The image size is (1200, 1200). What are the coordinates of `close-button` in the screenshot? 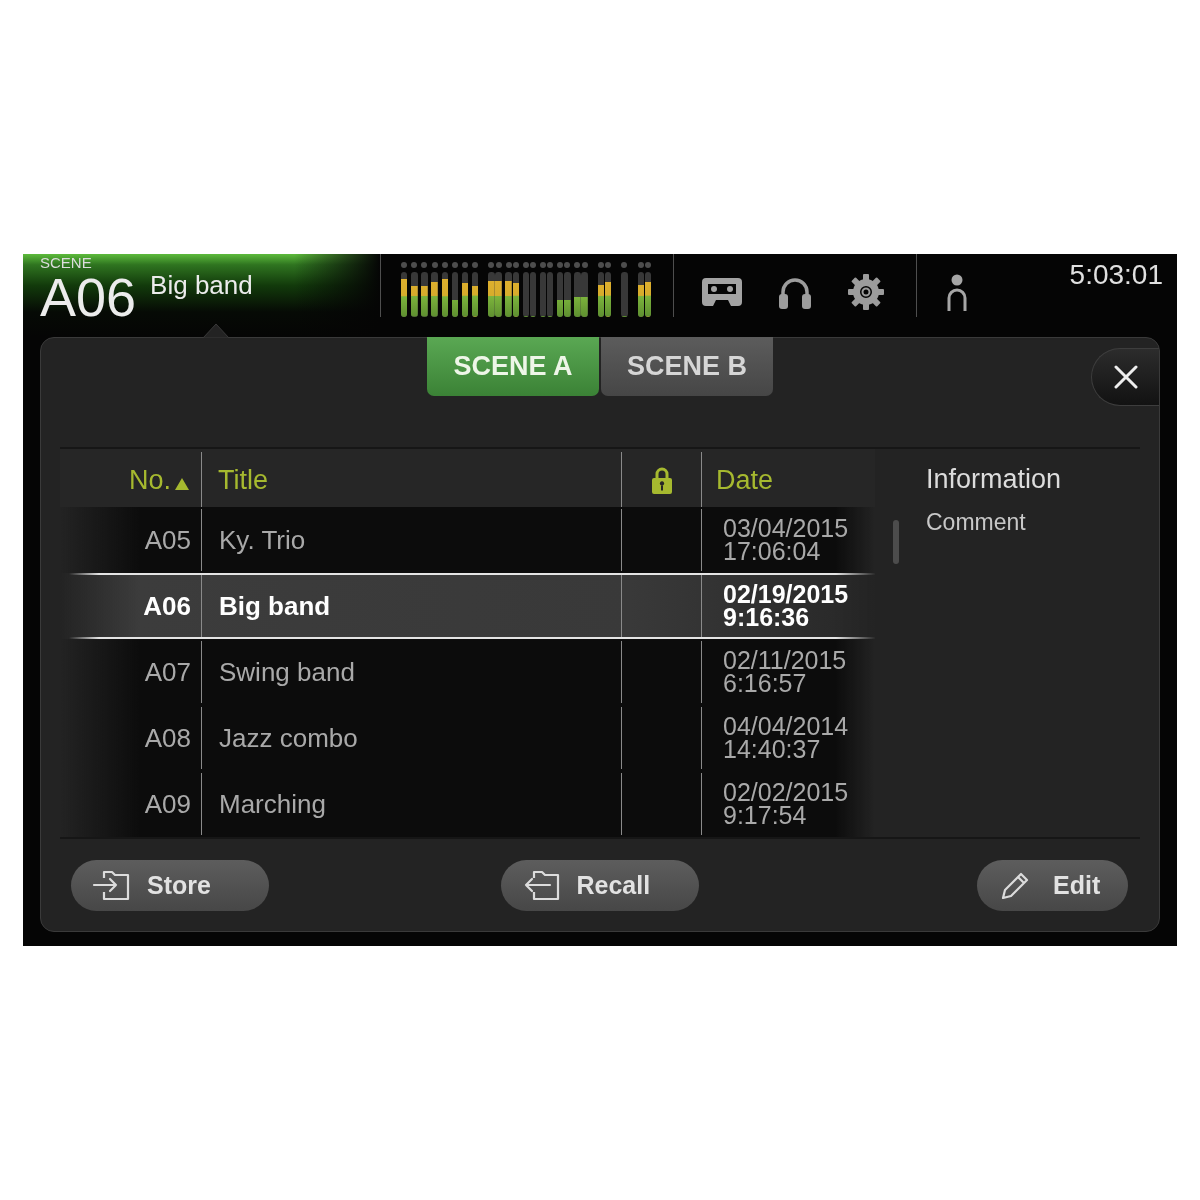 It's located at (1125, 377).